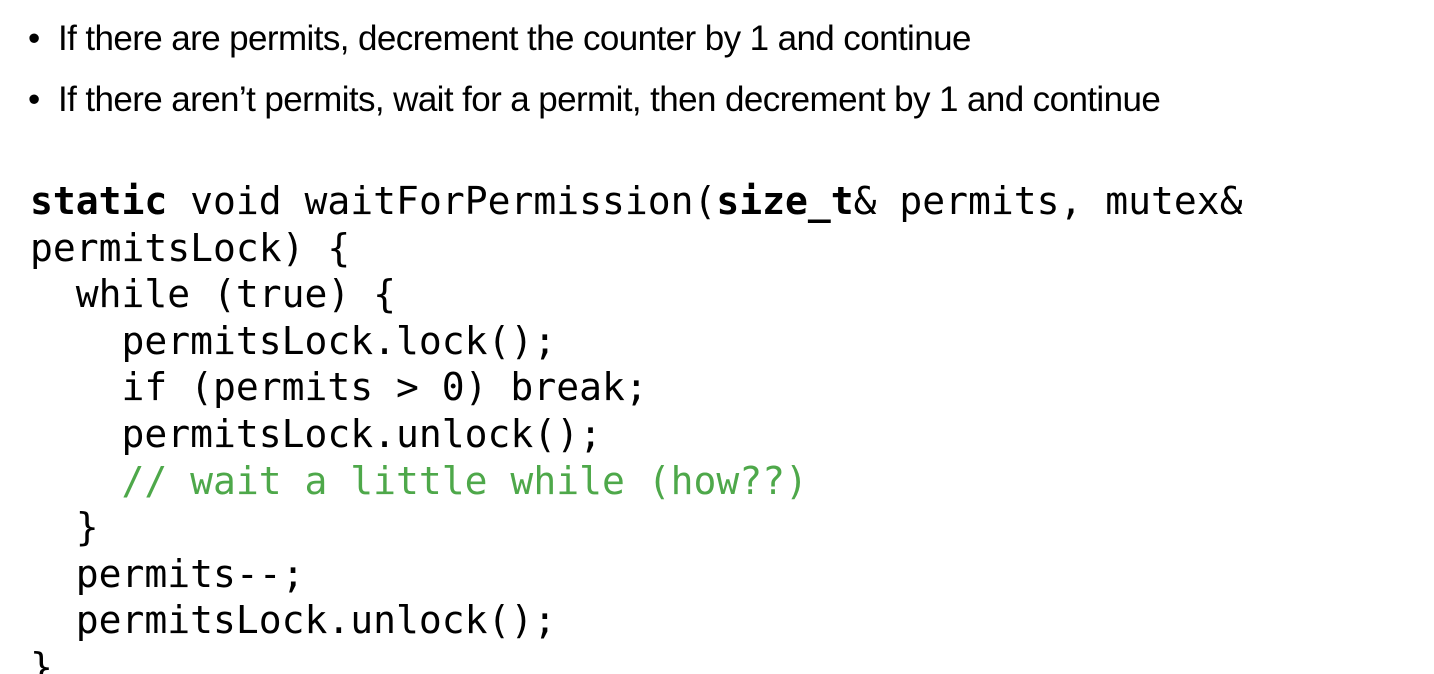 The height and width of the screenshot is (674, 1434). Describe the element at coordinates (293, 620) in the screenshot. I see `code-line-10: permitsLock.unlock();` at that location.